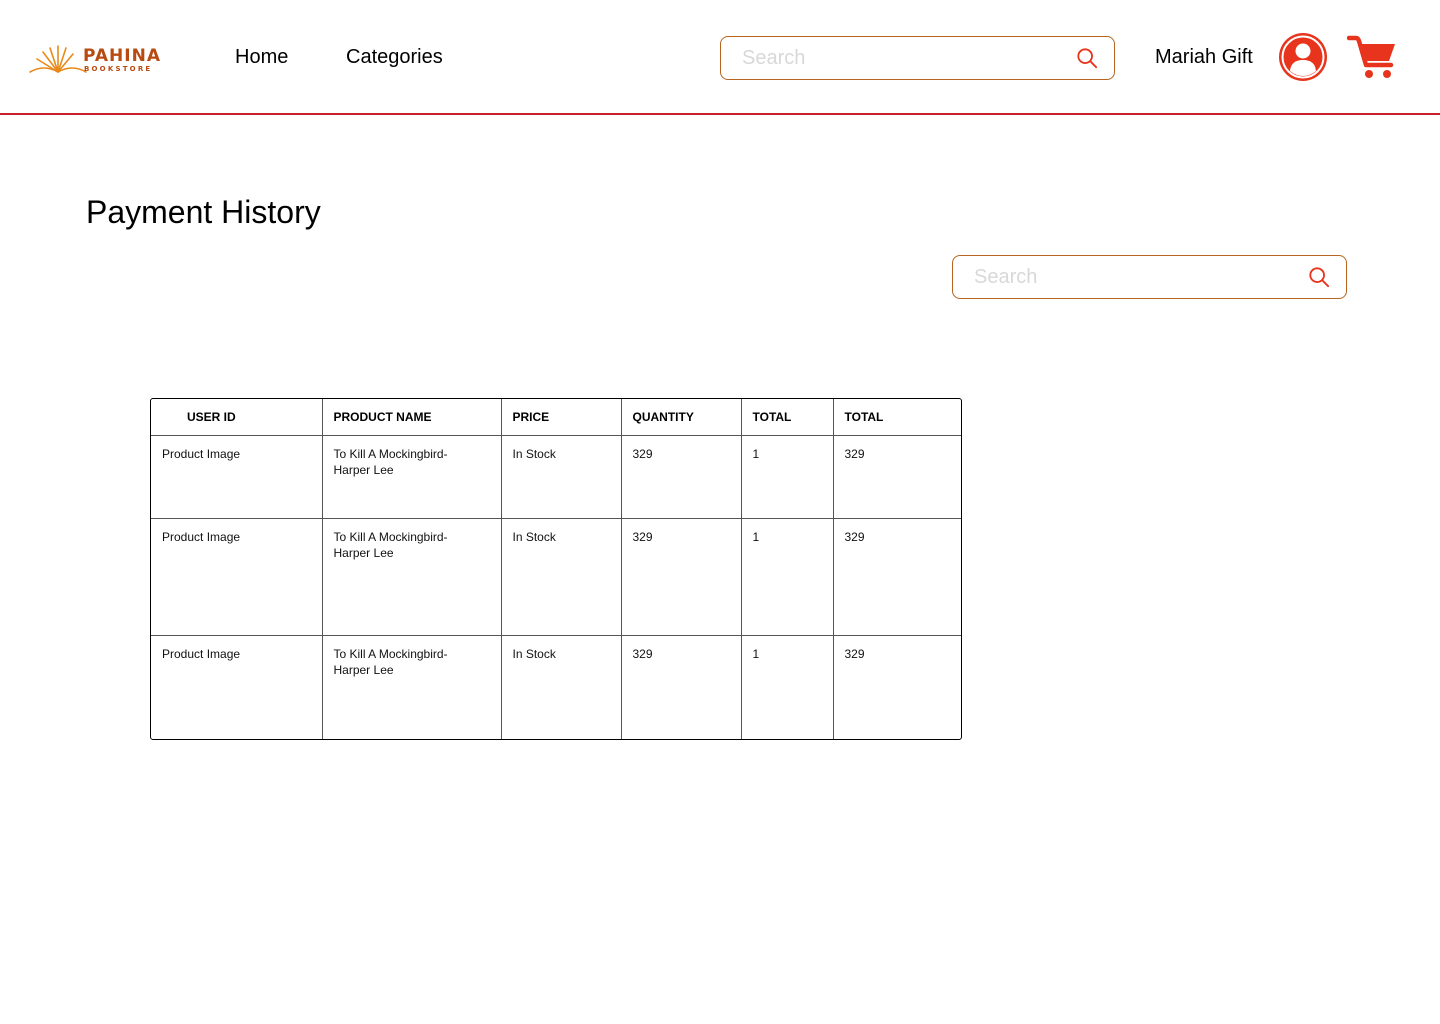 This screenshot has height=1024, width=1440. What do you see at coordinates (394, 57) in the screenshot?
I see `nav-categories-link: Categories` at bounding box center [394, 57].